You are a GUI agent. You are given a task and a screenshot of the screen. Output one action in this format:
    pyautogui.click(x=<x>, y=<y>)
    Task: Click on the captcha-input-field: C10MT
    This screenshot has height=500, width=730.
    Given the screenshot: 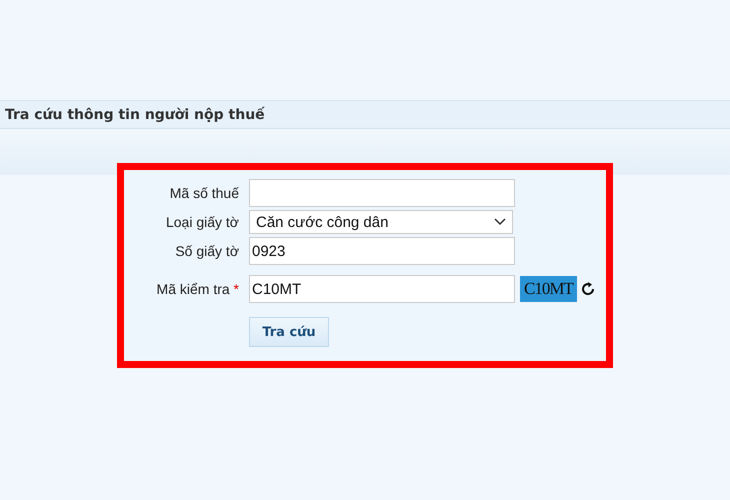 What is the action you would take?
    pyautogui.click(x=382, y=289)
    